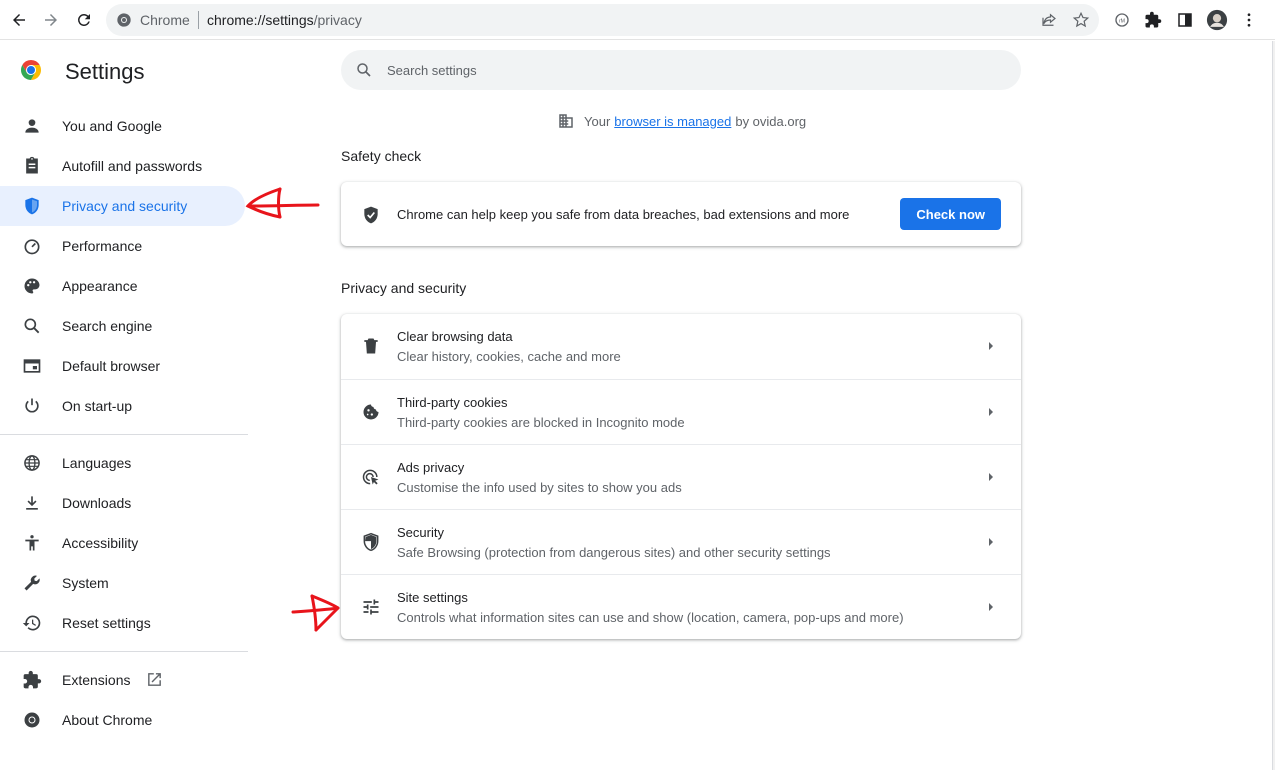 The width and height of the screenshot is (1275, 770). I want to click on svg-text: rM, so click(1122, 21).